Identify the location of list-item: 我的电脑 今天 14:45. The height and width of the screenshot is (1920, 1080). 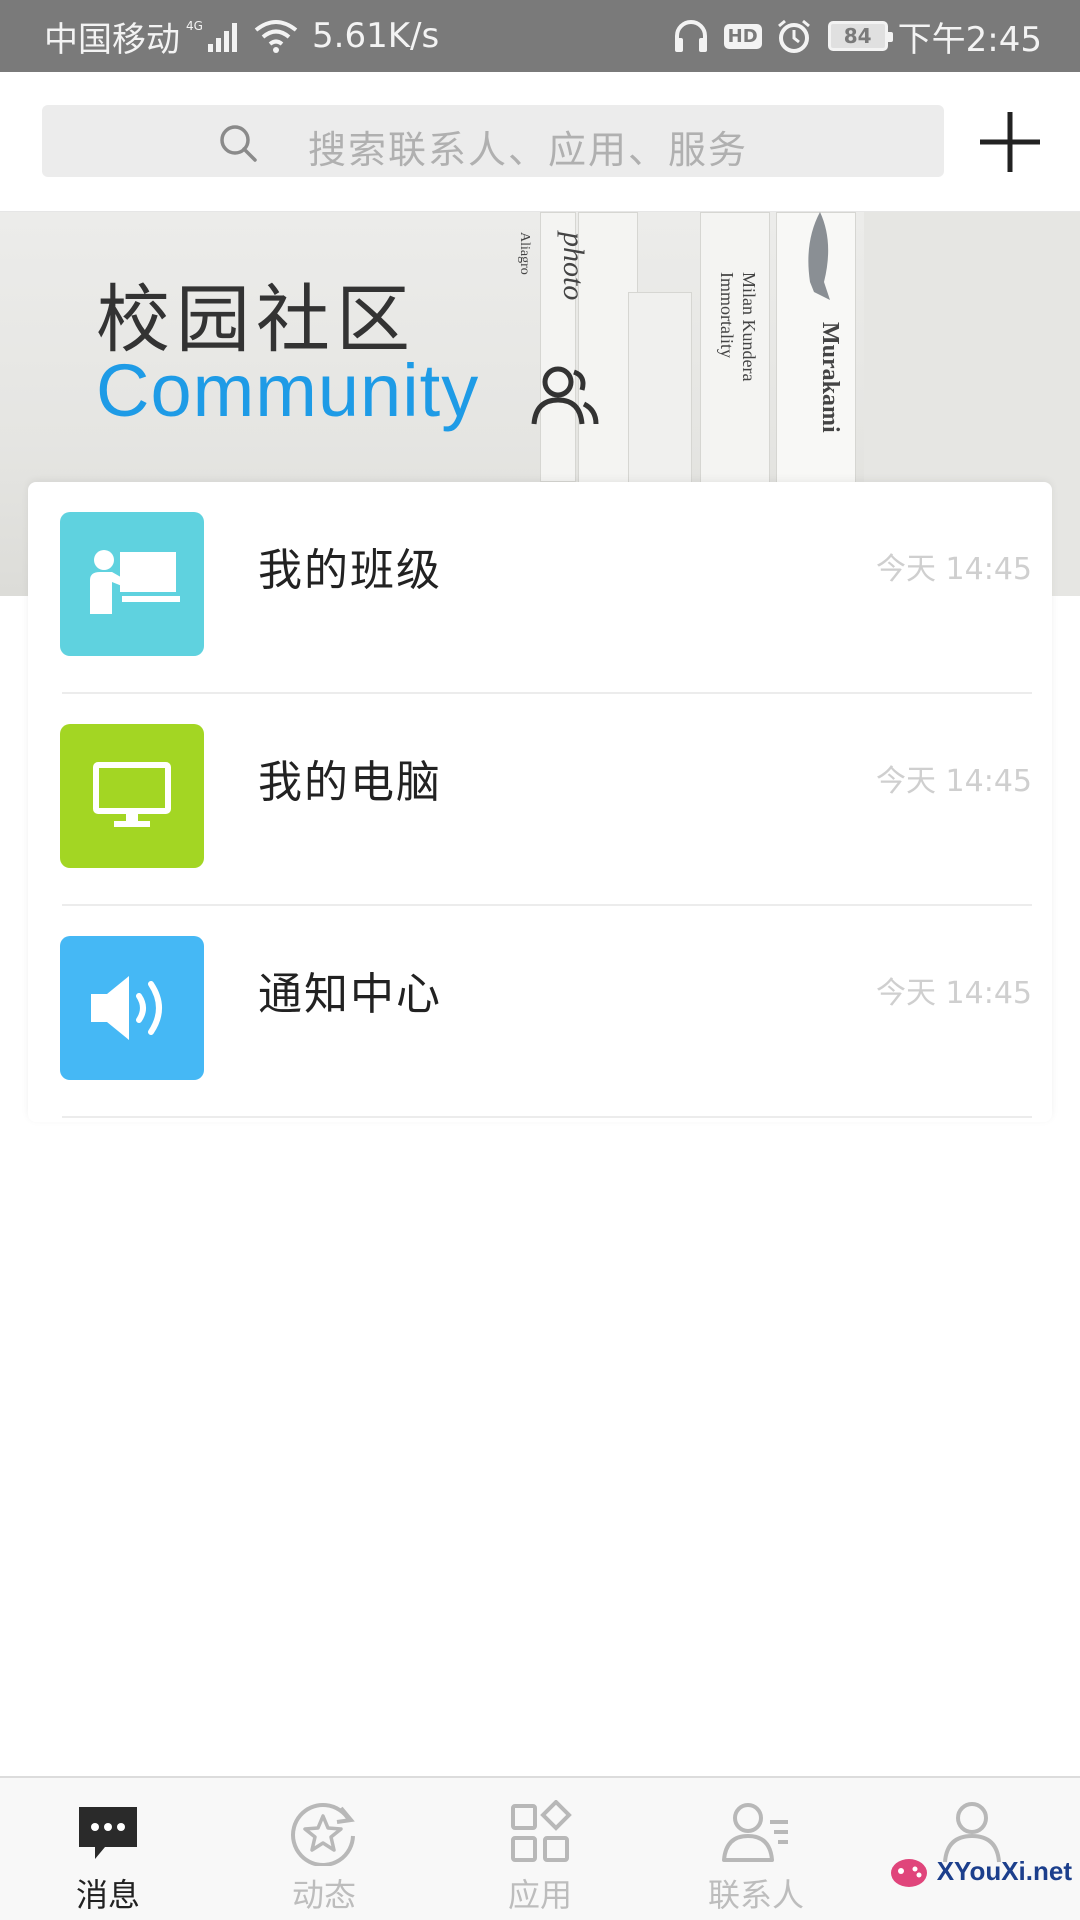
(540, 800).